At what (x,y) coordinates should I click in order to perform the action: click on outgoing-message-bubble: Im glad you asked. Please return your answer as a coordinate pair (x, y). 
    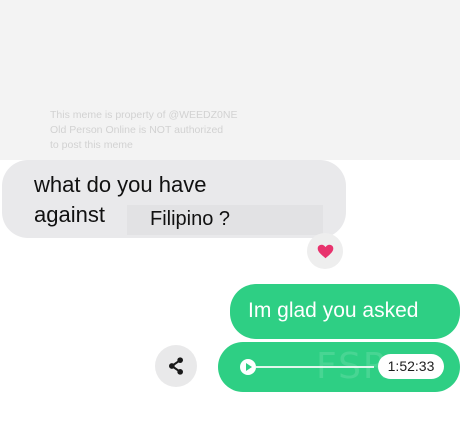
    Looking at the image, I should click on (345, 311).